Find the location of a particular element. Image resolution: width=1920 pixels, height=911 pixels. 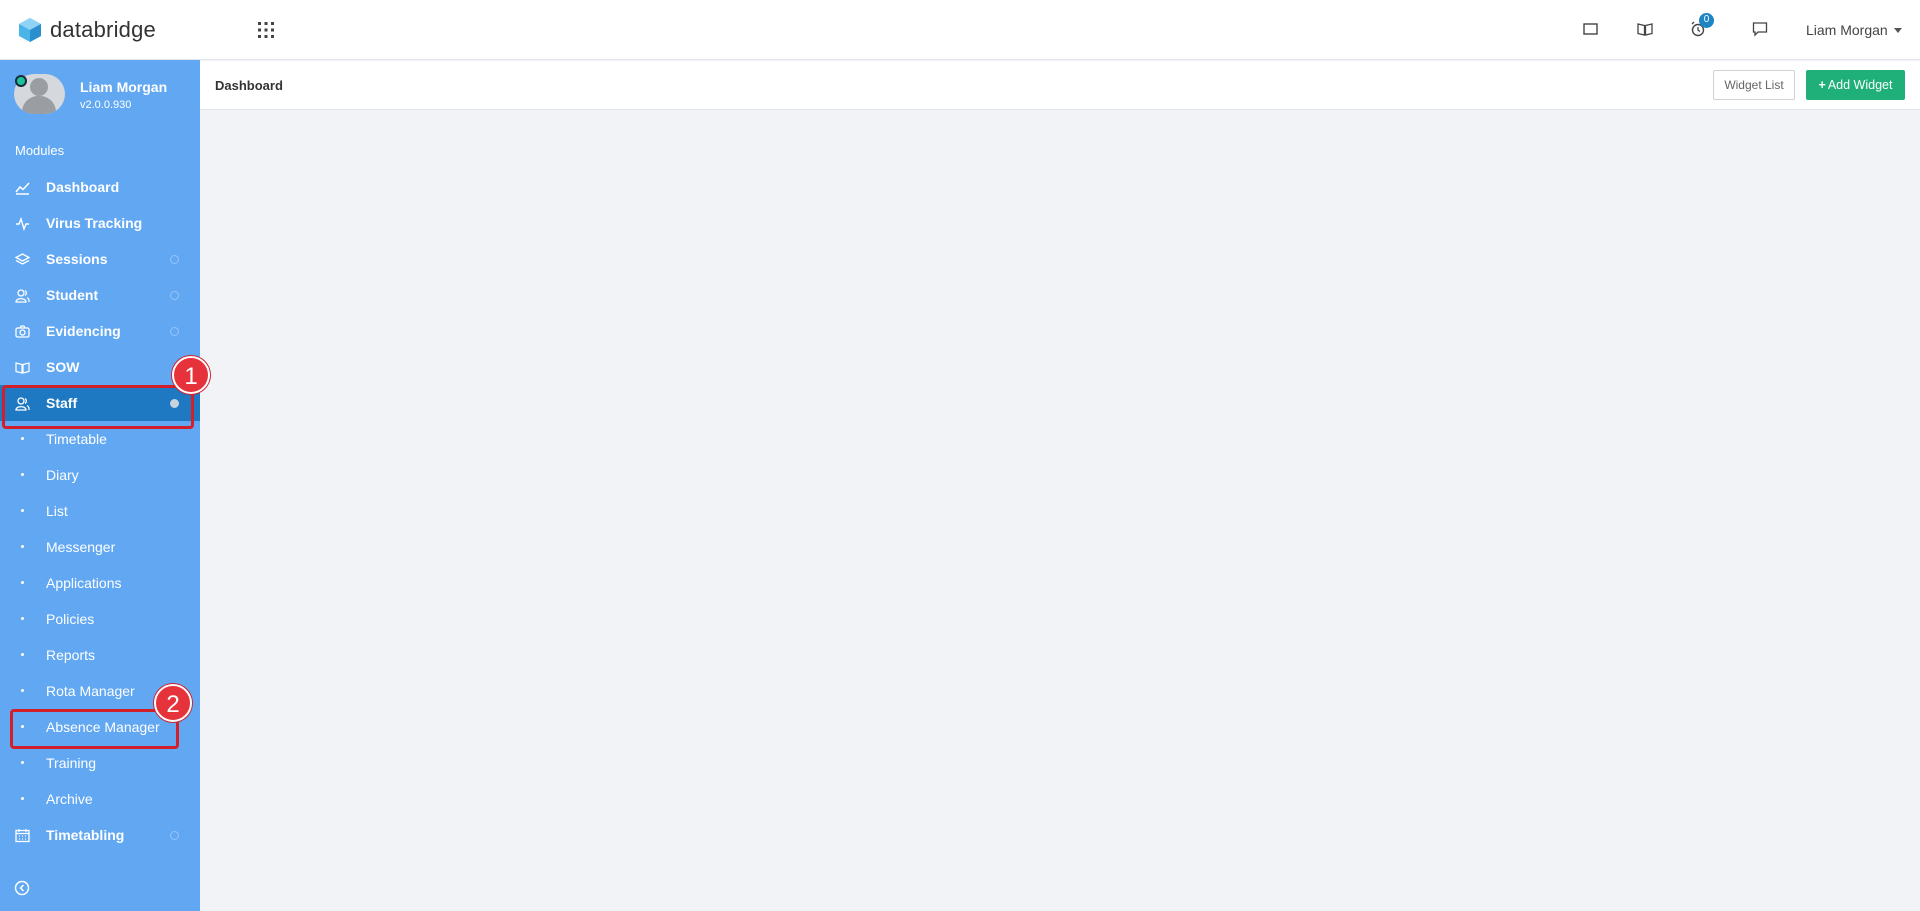

sidebar-item-sow: SOW is located at coordinates (100, 367).